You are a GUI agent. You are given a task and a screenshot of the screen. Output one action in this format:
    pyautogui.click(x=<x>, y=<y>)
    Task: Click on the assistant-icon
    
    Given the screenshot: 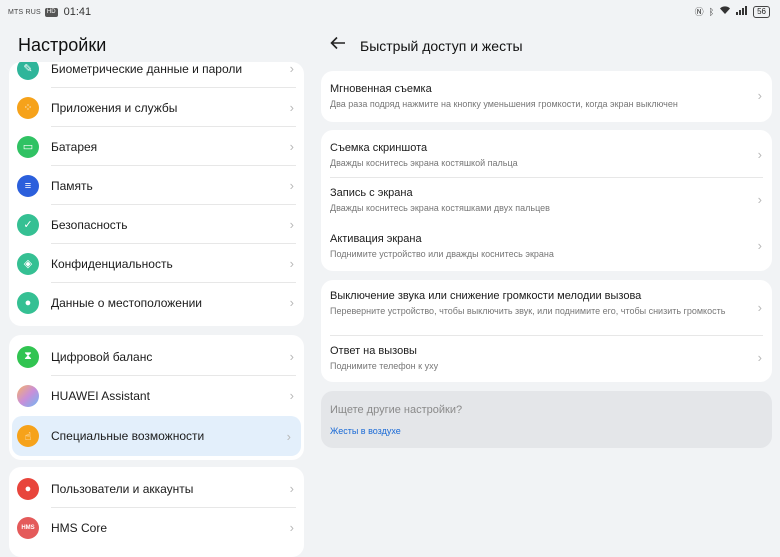 What is the action you would take?
    pyautogui.click(x=28, y=395)
    